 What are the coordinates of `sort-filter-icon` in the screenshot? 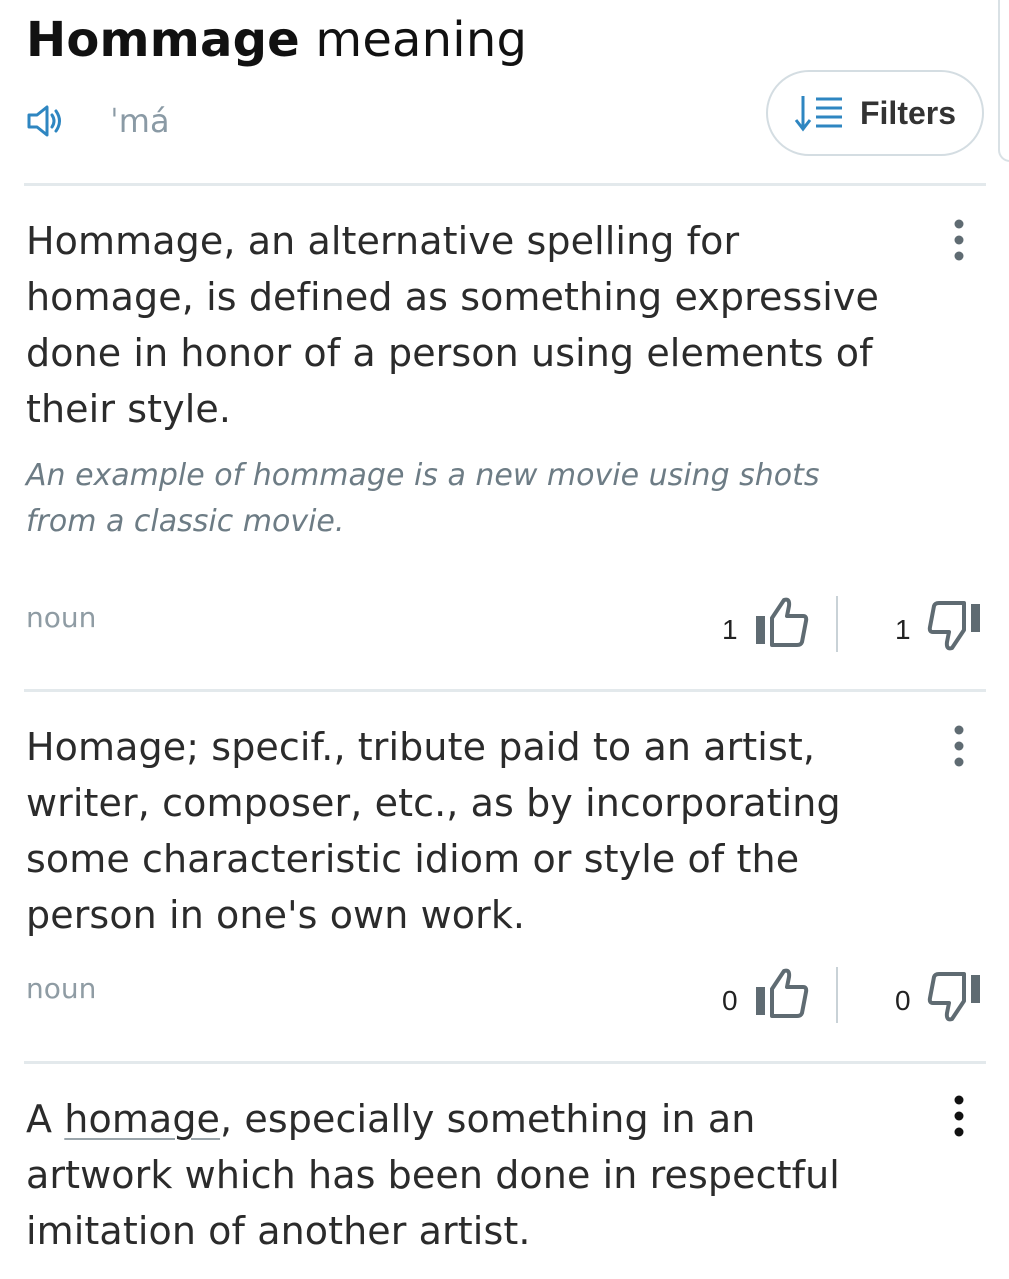 It's located at (819, 113).